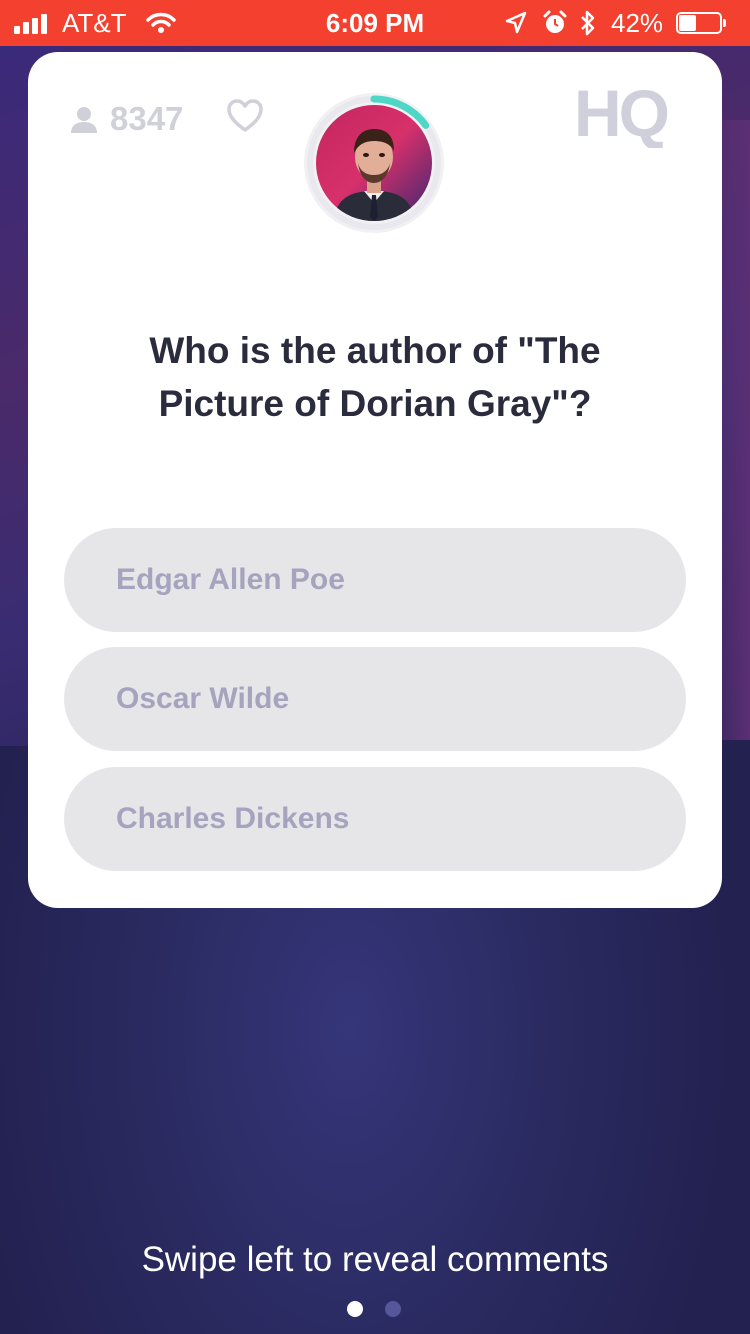  Describe the element at coordinates (516, 22) in the screenshot. I see `location-arrow-icon` at that location.